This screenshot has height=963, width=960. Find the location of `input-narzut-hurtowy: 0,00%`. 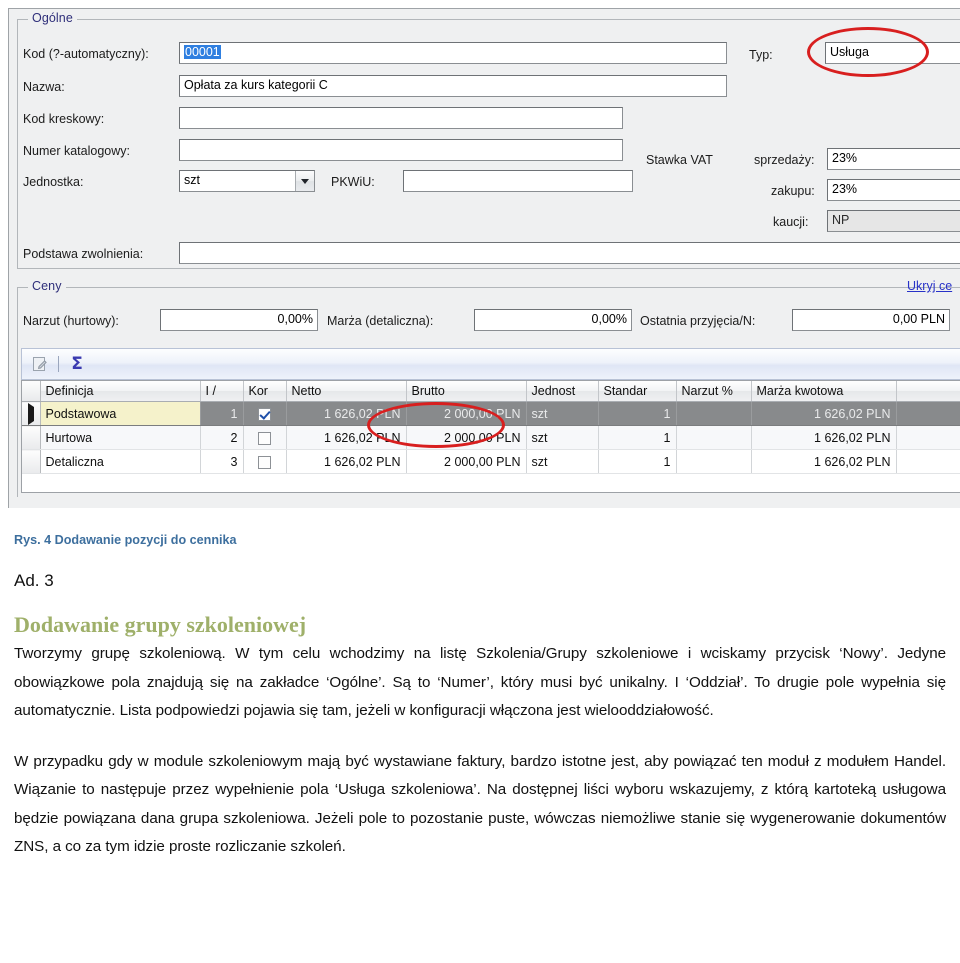

input-narzut-hurtowy: 0,00% is located at coordinates (239, 320).